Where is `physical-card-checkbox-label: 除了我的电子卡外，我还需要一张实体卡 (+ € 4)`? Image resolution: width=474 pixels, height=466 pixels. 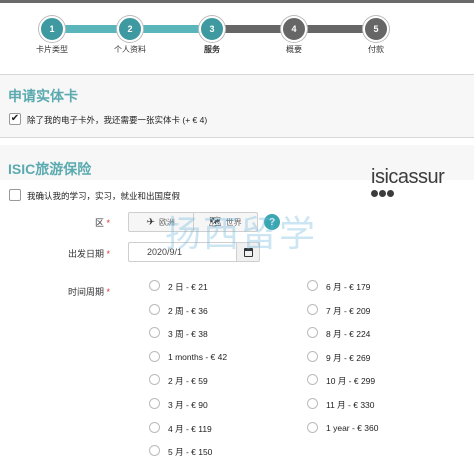
physical-card-checkbox-label: 除了我的电子卡外，我还需要一张实体卡 (+ € 4) is located at coordinates (117, 120).